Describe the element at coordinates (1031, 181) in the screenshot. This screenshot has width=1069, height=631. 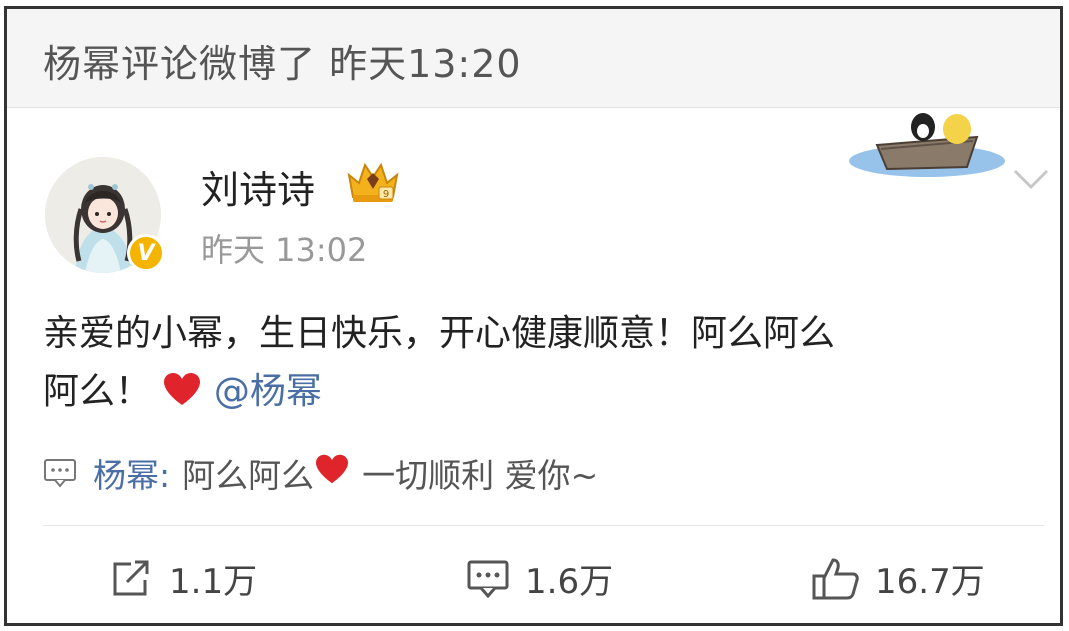
I see `chevron-down-icon` at that location.